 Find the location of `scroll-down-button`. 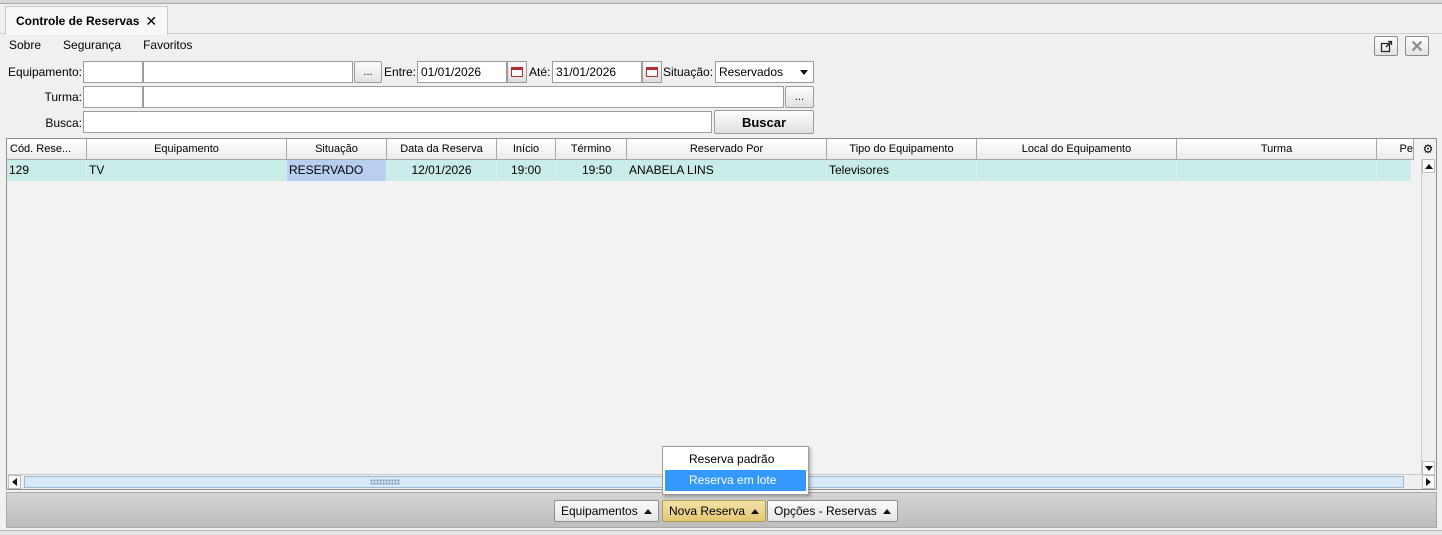

scroll-down-button is located at coordinates (1428, 468).